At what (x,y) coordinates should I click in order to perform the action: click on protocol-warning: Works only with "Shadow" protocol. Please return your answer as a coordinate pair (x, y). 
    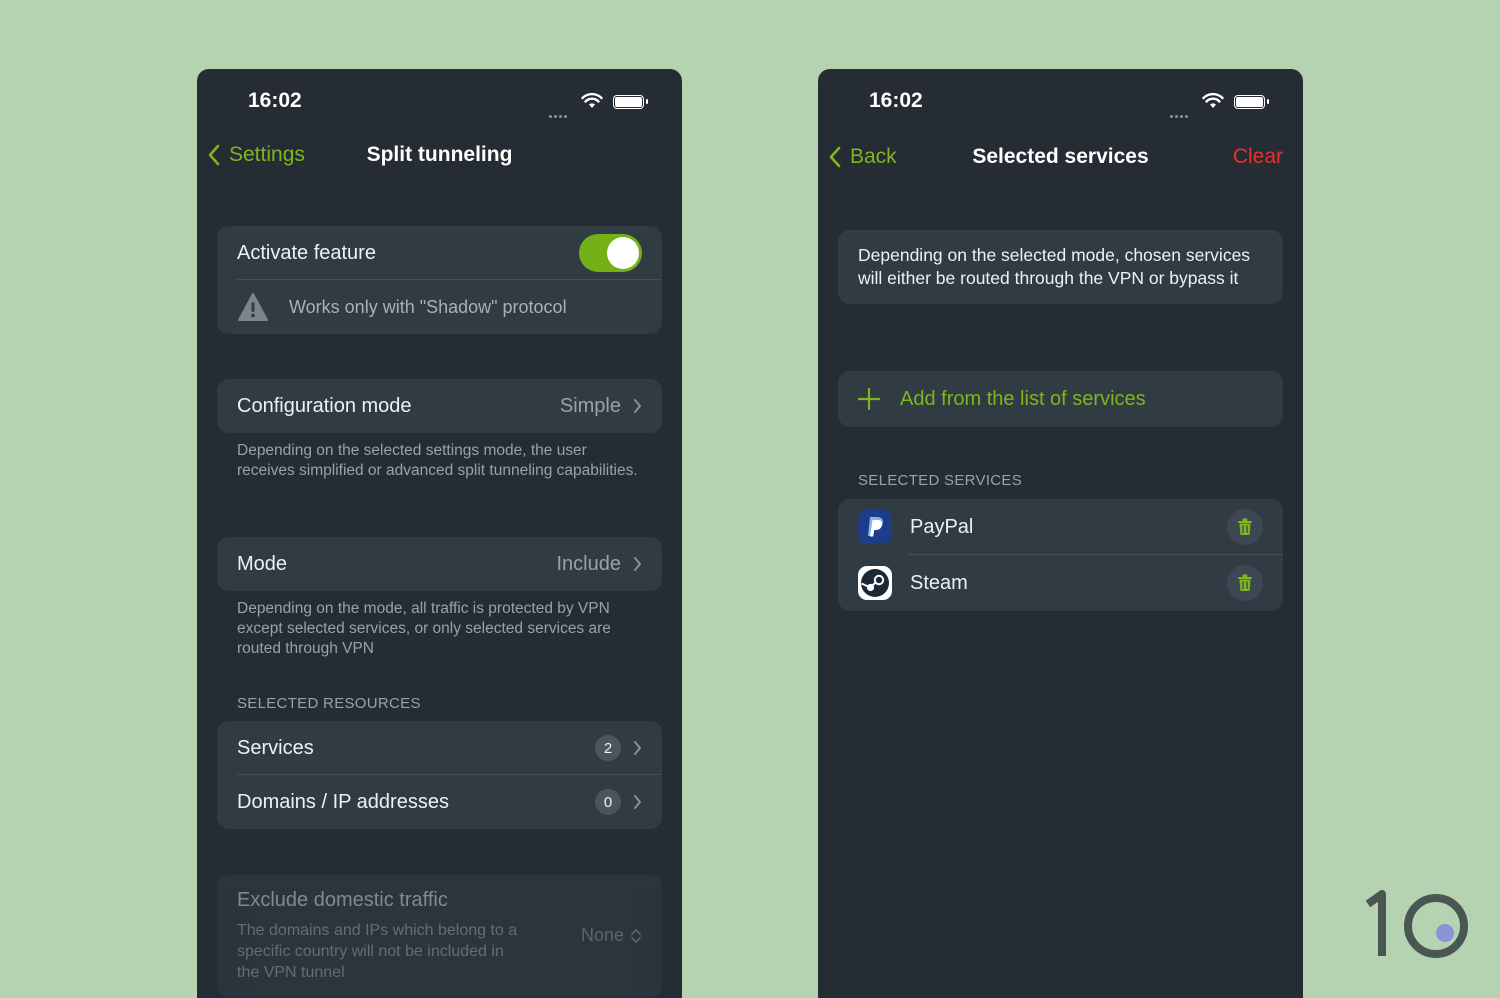
    Looking at the image, I should click on (439, 307).